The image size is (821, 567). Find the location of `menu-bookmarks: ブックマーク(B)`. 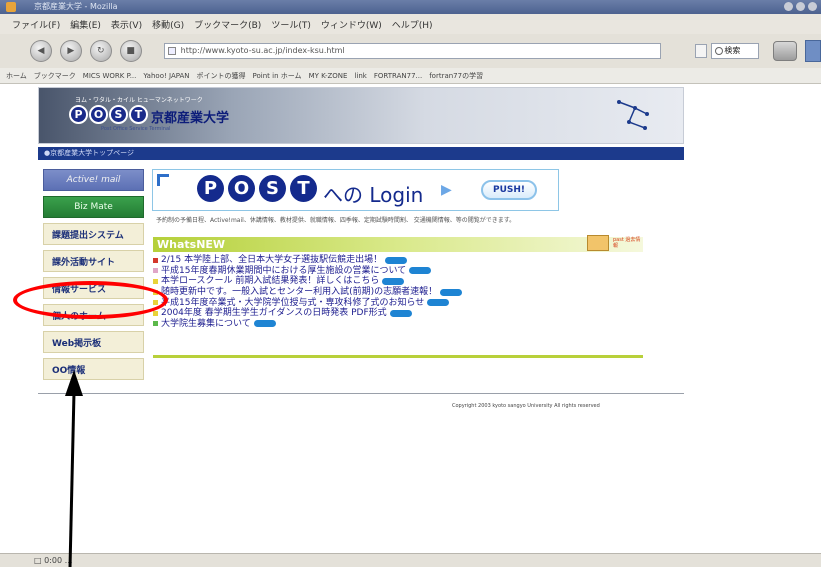

menu-bookmarks: ブックマーク(B) is located at coordinates (227, 24).